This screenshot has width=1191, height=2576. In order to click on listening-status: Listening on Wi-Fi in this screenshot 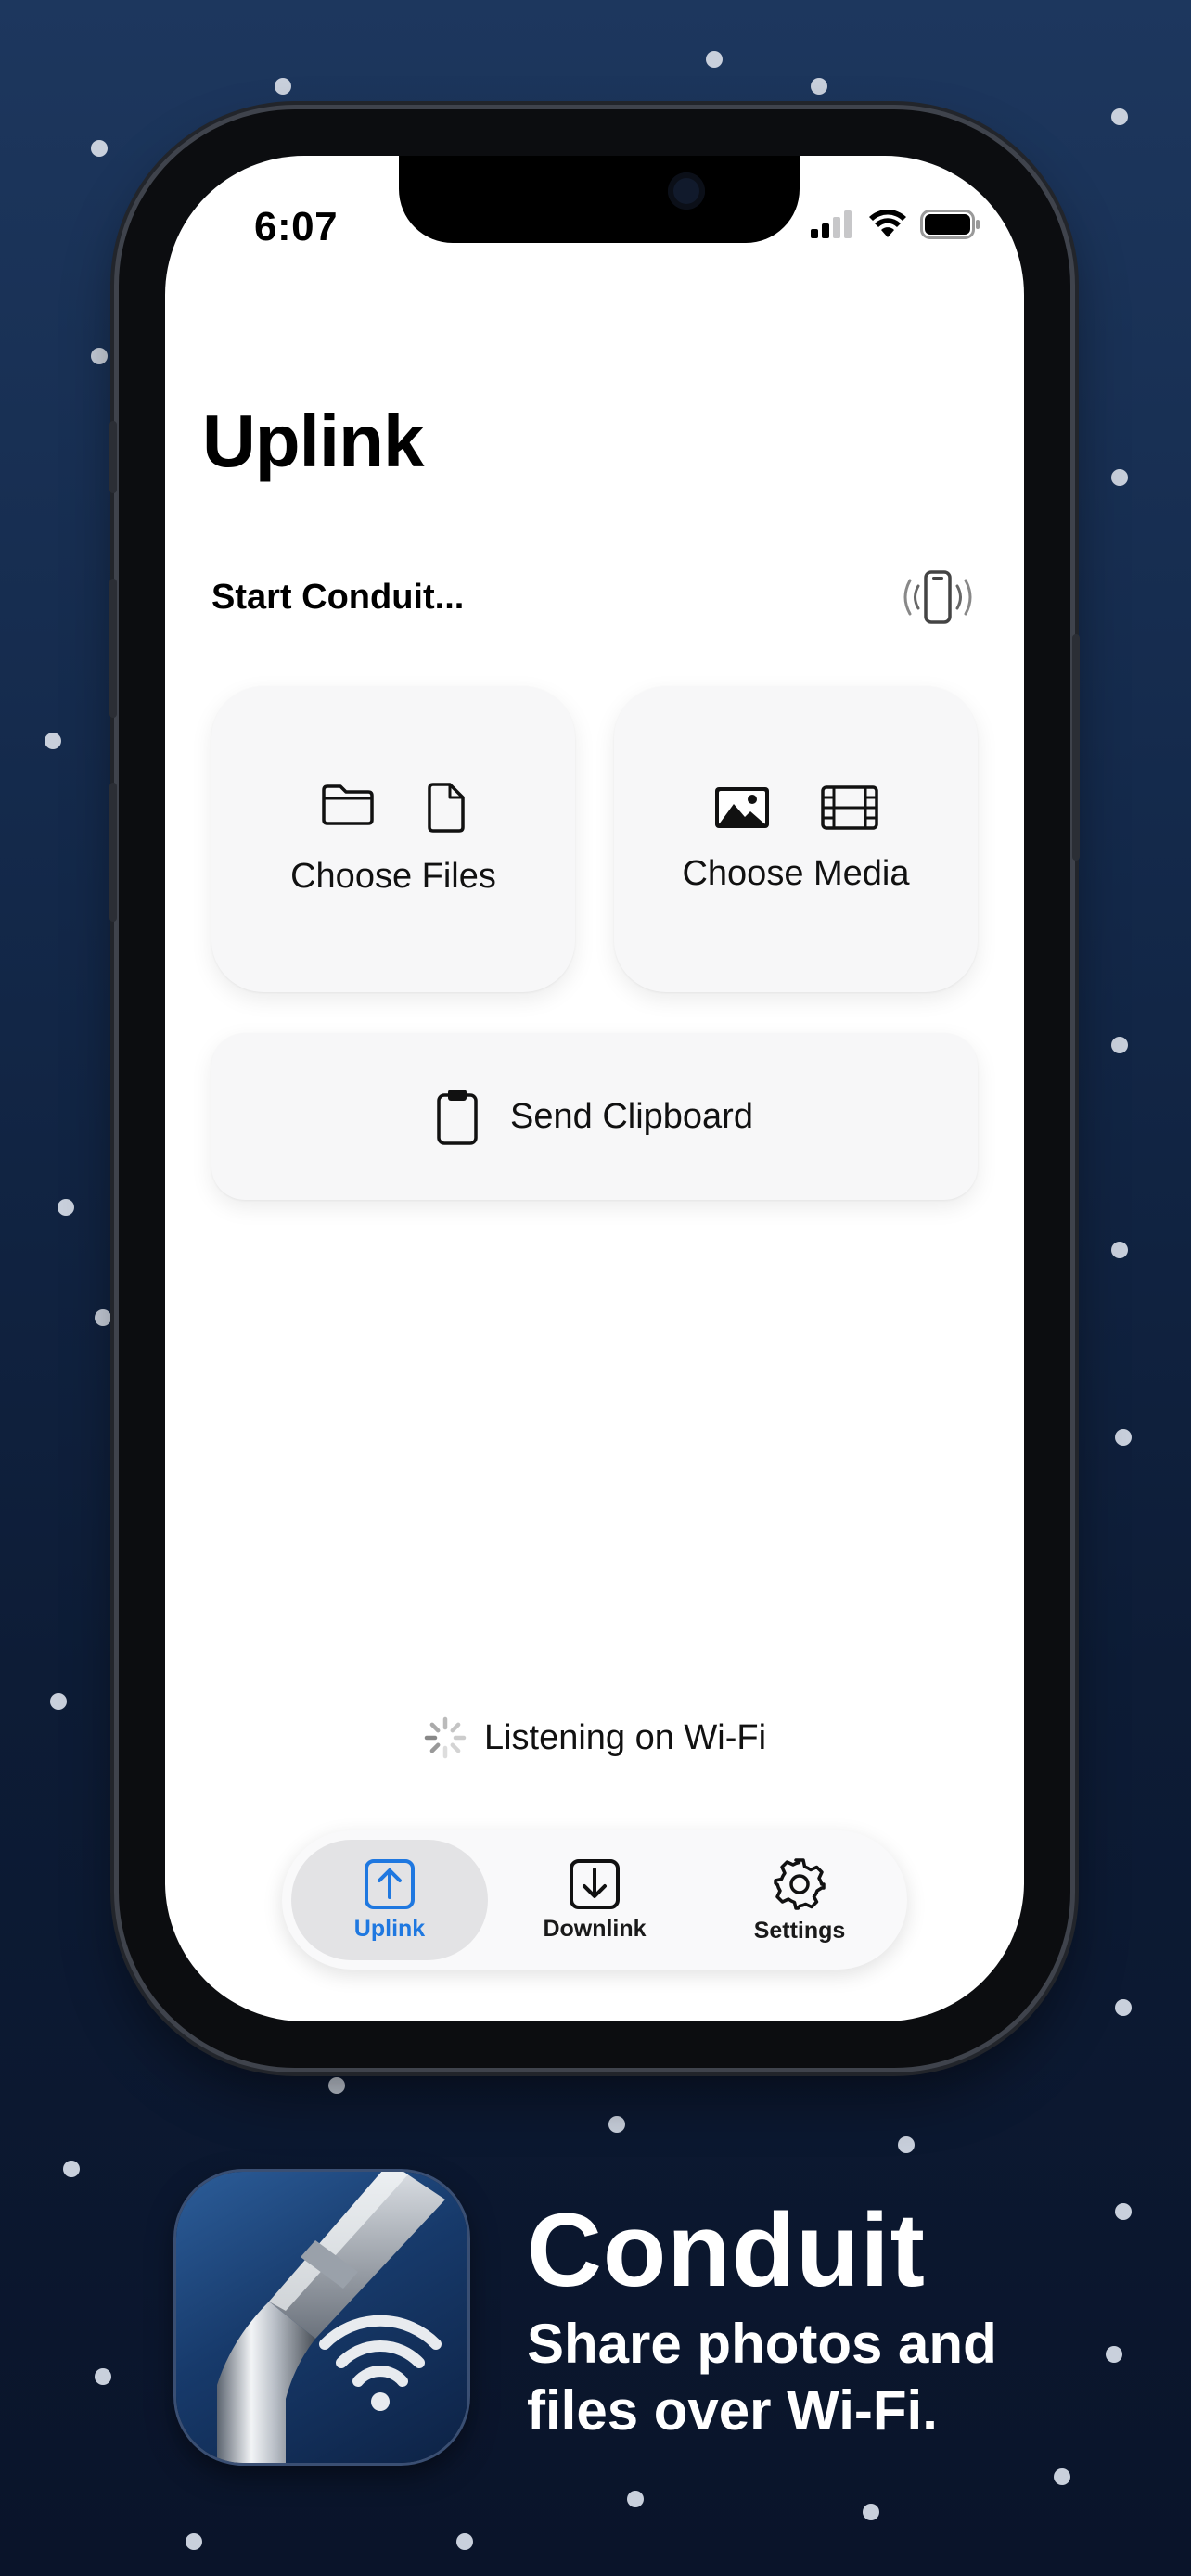, I will do `click(594, 1738)`.